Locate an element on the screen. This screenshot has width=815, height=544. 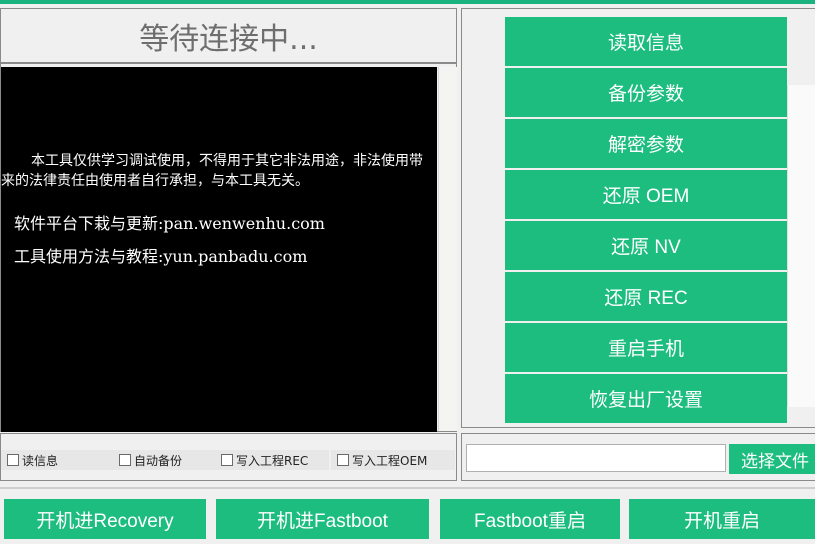
file-path-input is located at coordinates (596, 458).